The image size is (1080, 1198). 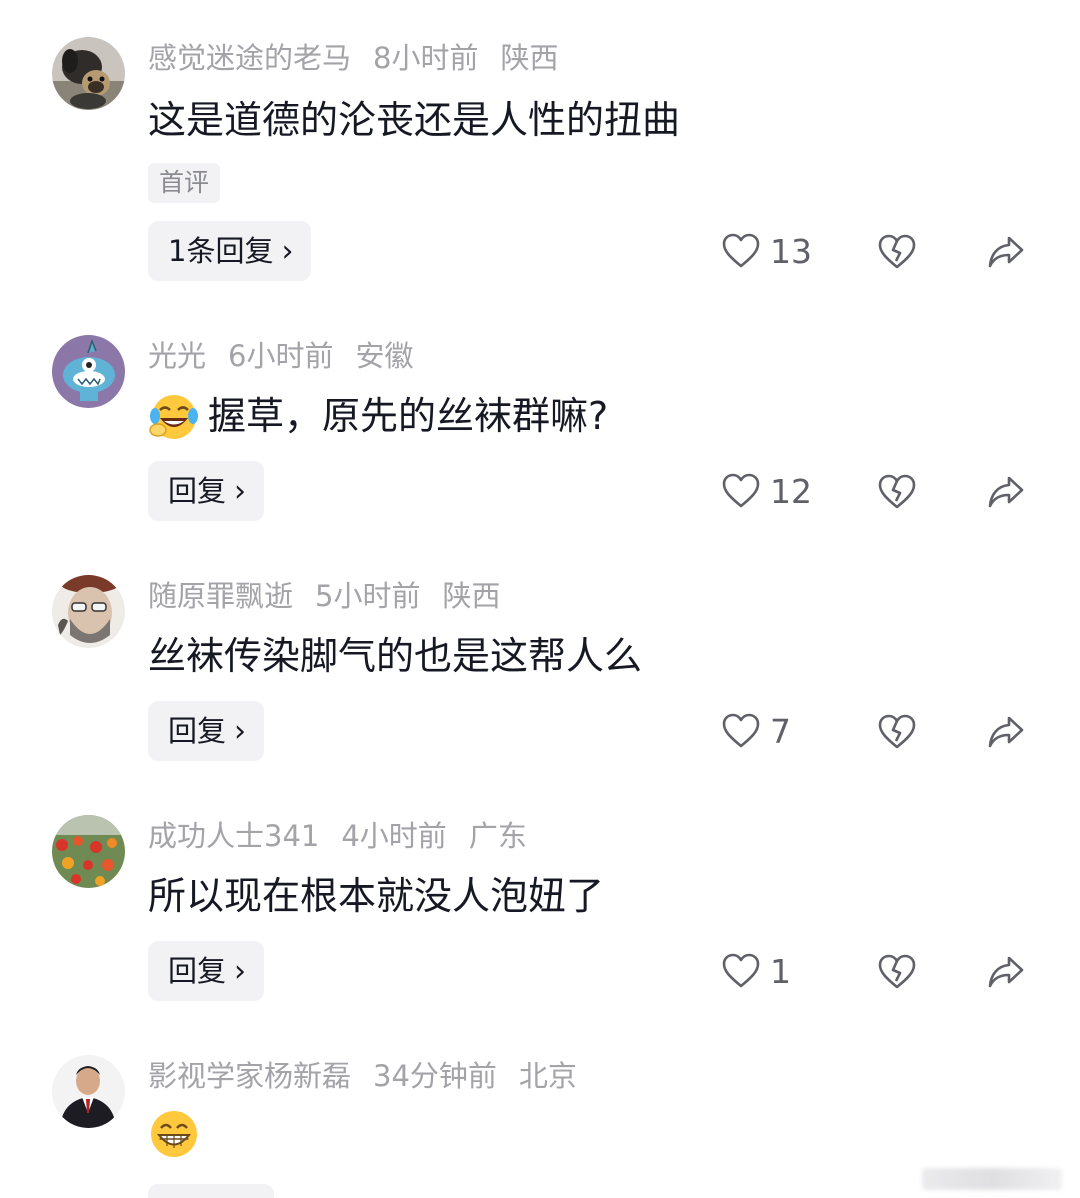 I want to click on comment-text: 握草，原先的丝袜群嘛?, so click(x=378, y=416).